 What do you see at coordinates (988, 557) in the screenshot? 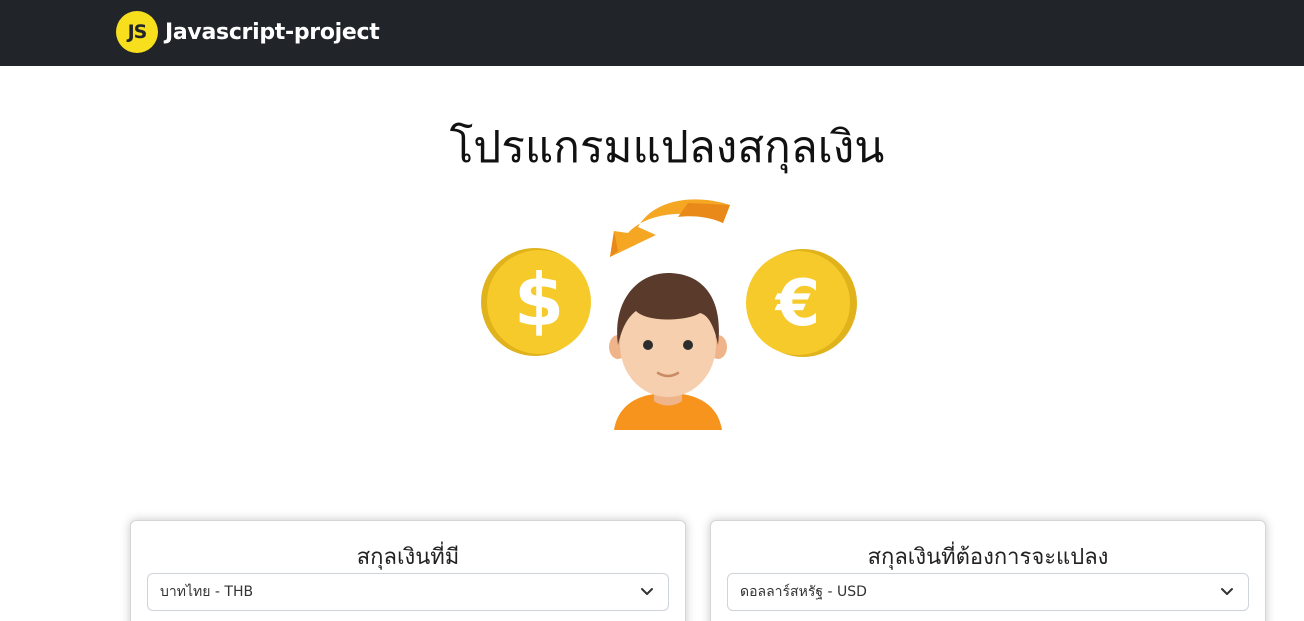
I see `to-currency-label: สกุลเงินที่ต้องการจะแปลง` at bounding box center [988, 557].